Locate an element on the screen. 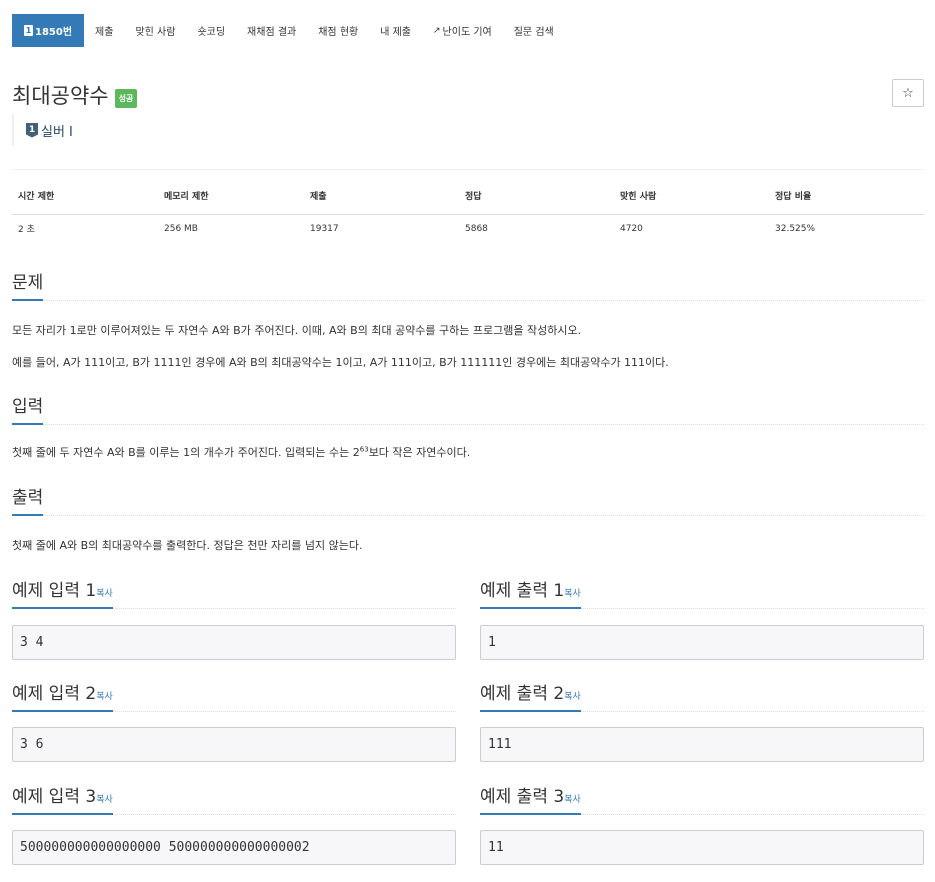 This screenshot has width=935, height=882. star-icon: ☆ is located at coordinates (908, 93).